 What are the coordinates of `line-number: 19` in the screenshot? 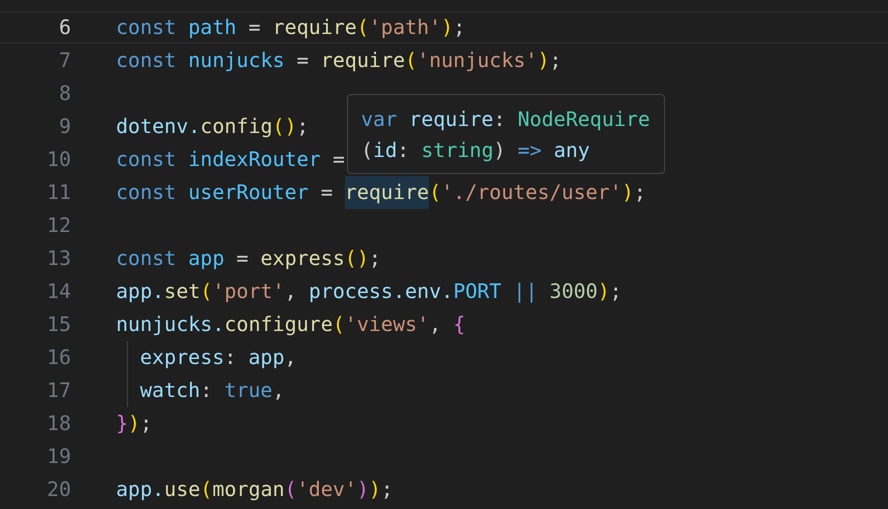 It's located at (58, 456).